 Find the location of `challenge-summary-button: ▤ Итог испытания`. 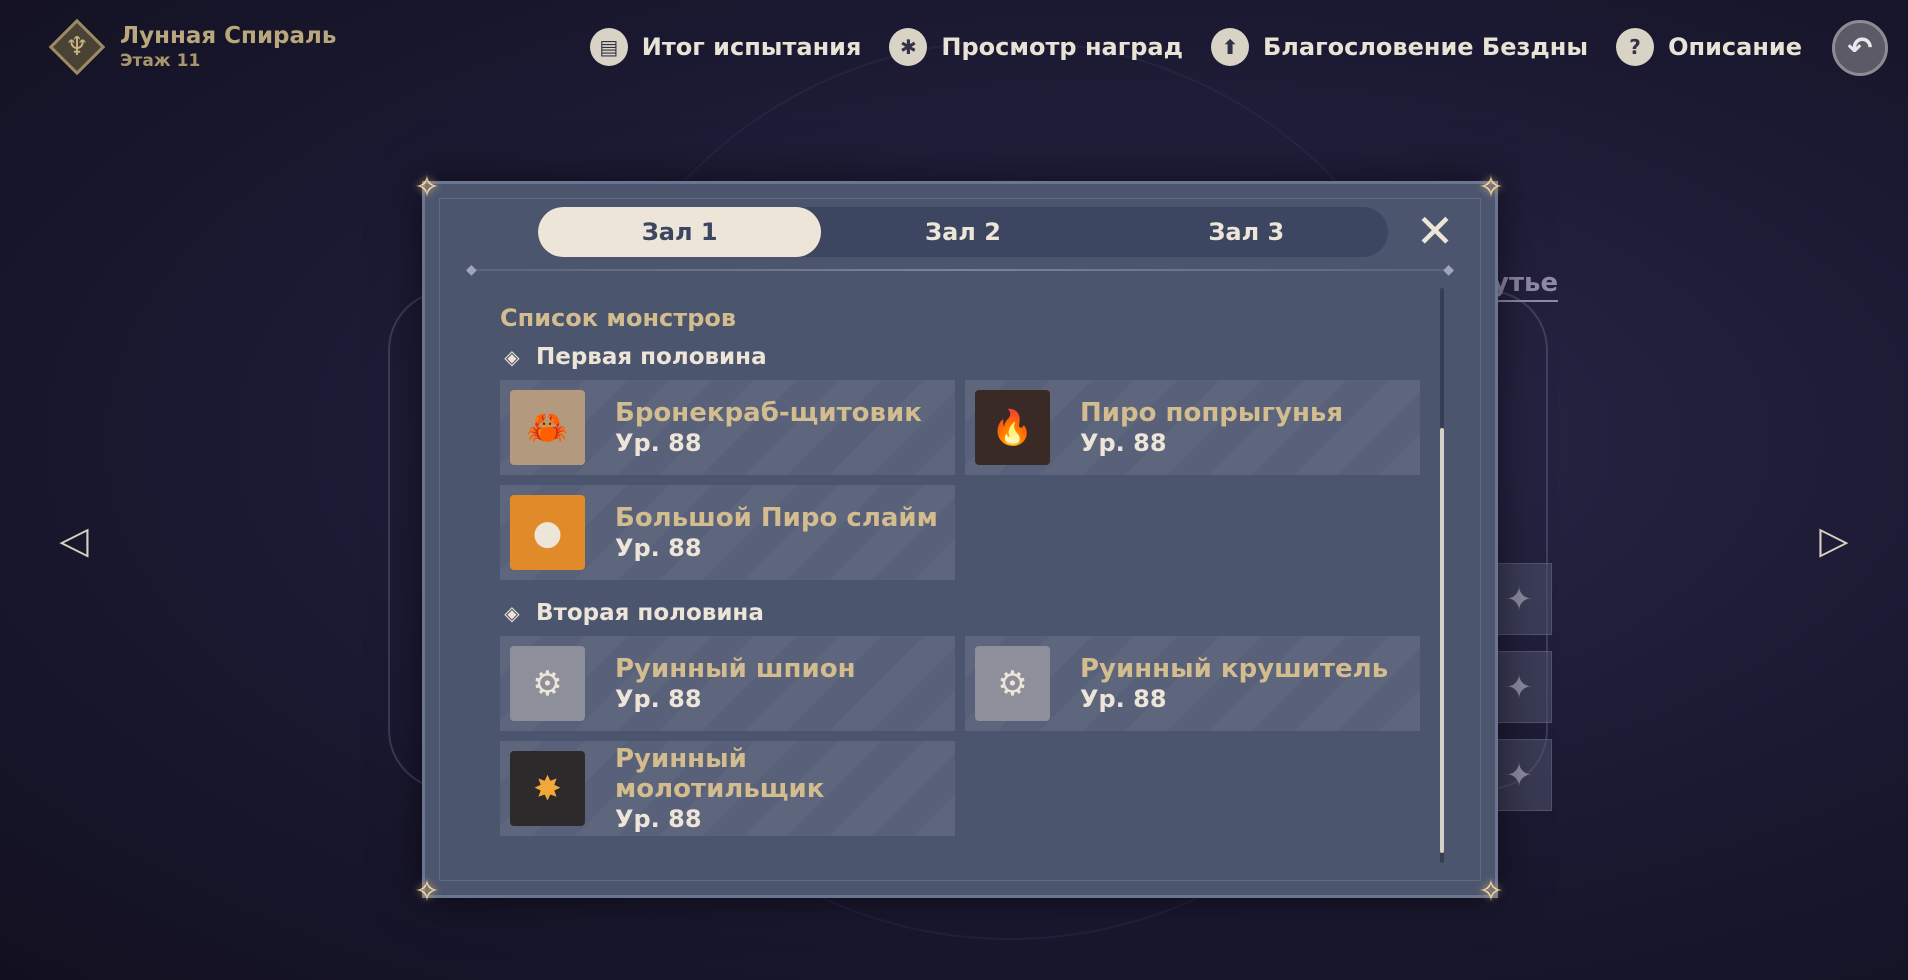

challenge-summary-button: ▤ Итог испытания is located at coordinates (725, 47).